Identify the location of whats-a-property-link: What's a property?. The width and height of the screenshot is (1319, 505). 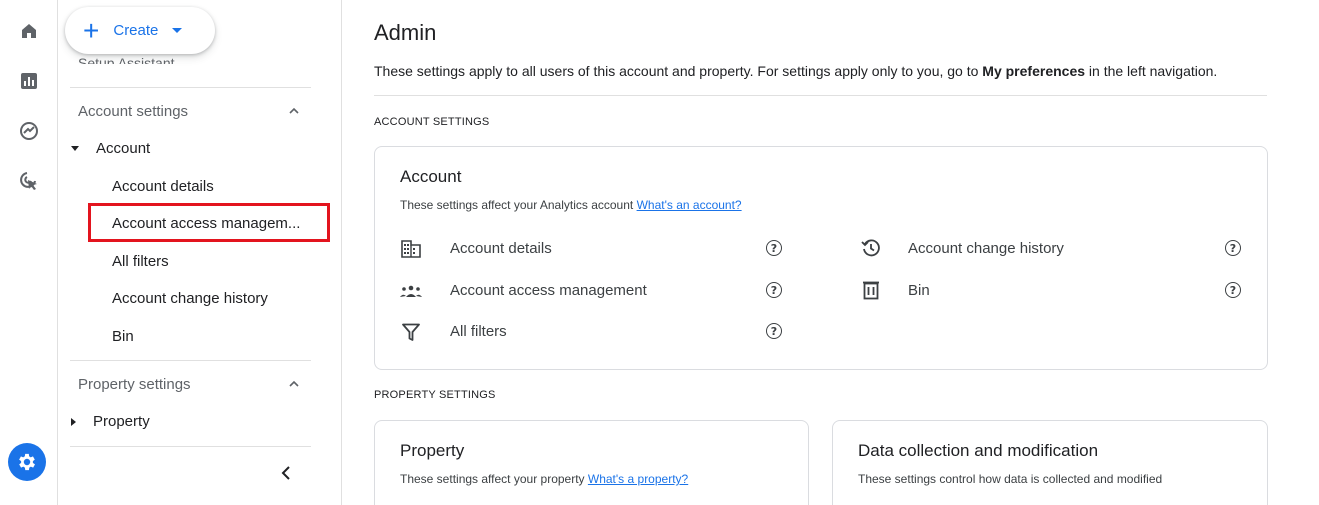
(638, 479).